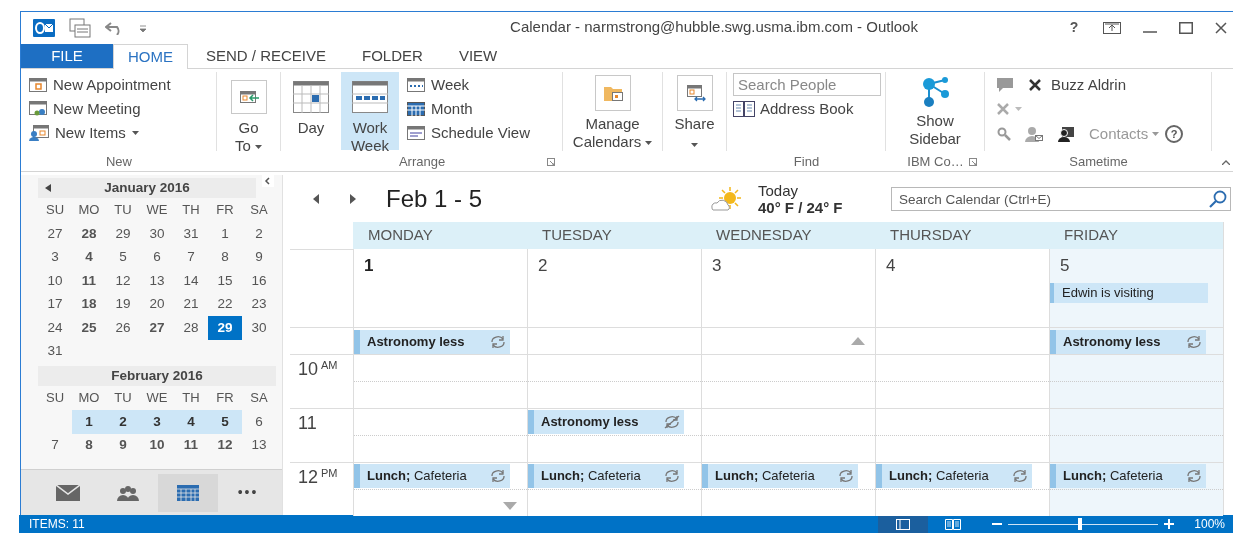 The height and width of the screenshot is (533, 1233). I want to click on next-icon, so click(353, 198).